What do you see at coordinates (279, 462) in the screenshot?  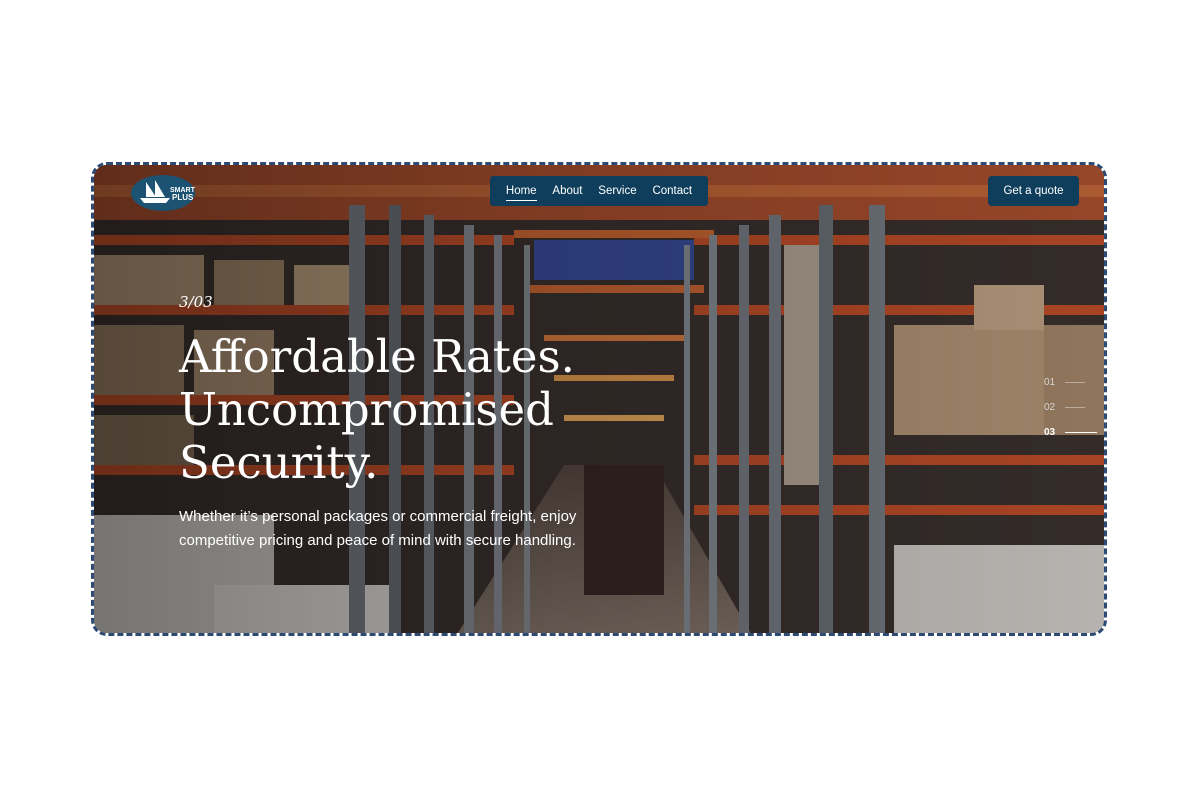 I see `headline-line-3: Security.` at bounding box center [279, 462].